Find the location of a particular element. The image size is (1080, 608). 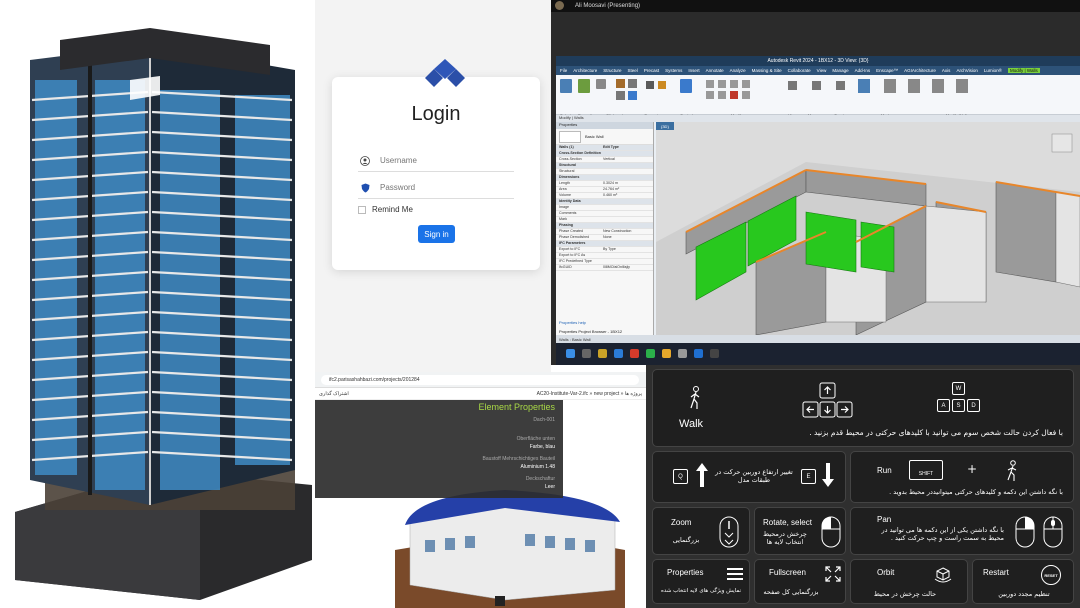

arrow-up-icon is located at coordinates (702, 475).